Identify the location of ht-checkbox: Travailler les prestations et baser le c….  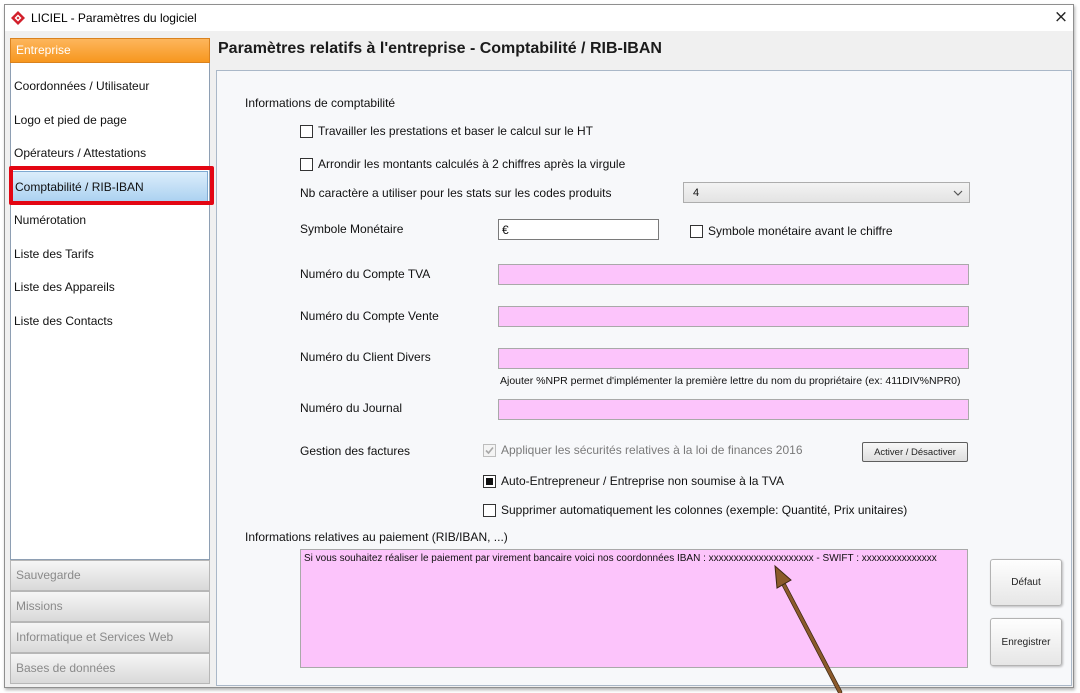
(446, 131).